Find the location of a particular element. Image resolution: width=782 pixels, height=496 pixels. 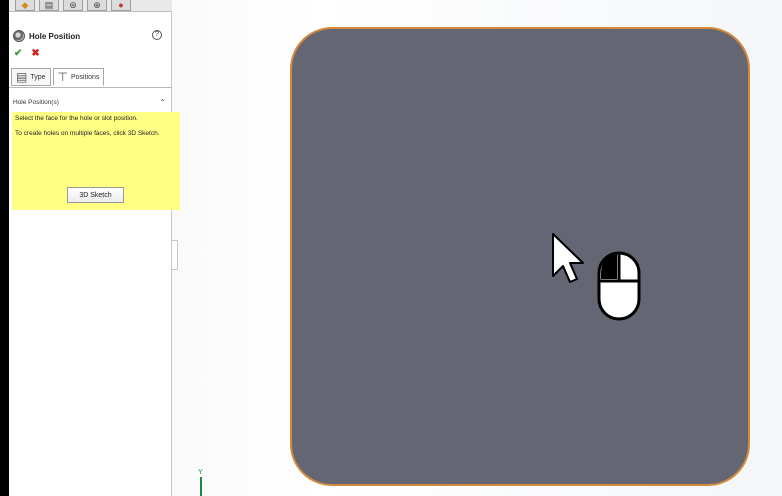

type-tab-icon: ▤ is located at coordinates (22, 77).